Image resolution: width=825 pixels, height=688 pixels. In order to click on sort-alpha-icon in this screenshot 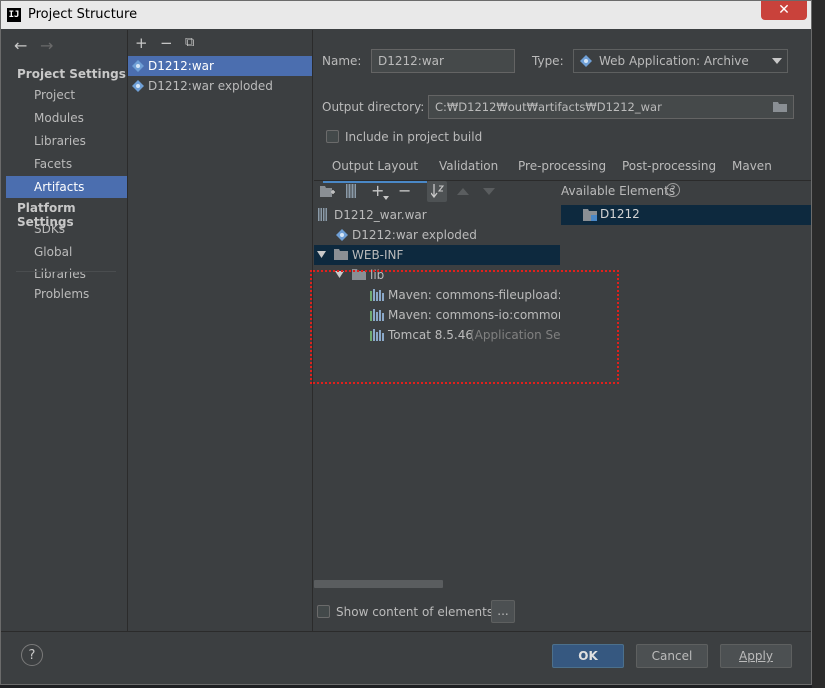, I will do `click(437, 191)`.